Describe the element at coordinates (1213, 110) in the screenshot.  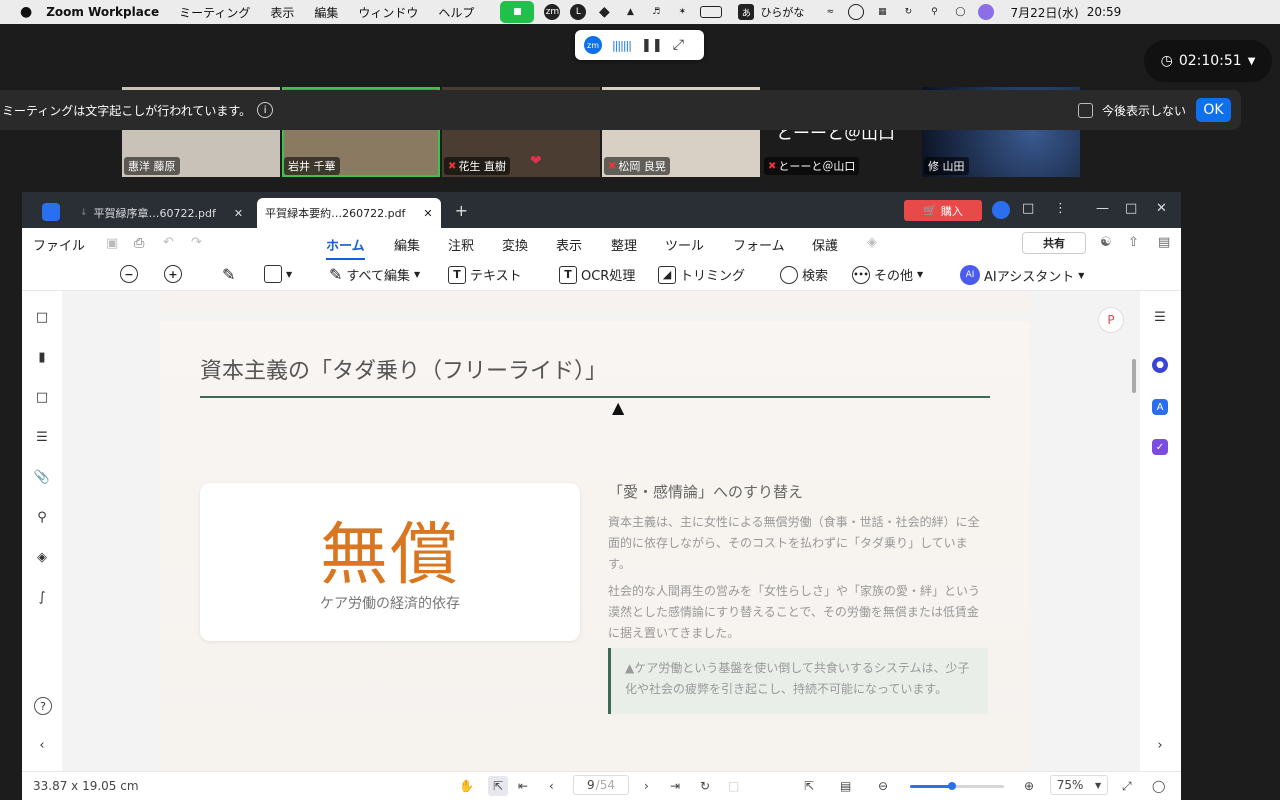
I see `ok-button: OK` at that location.